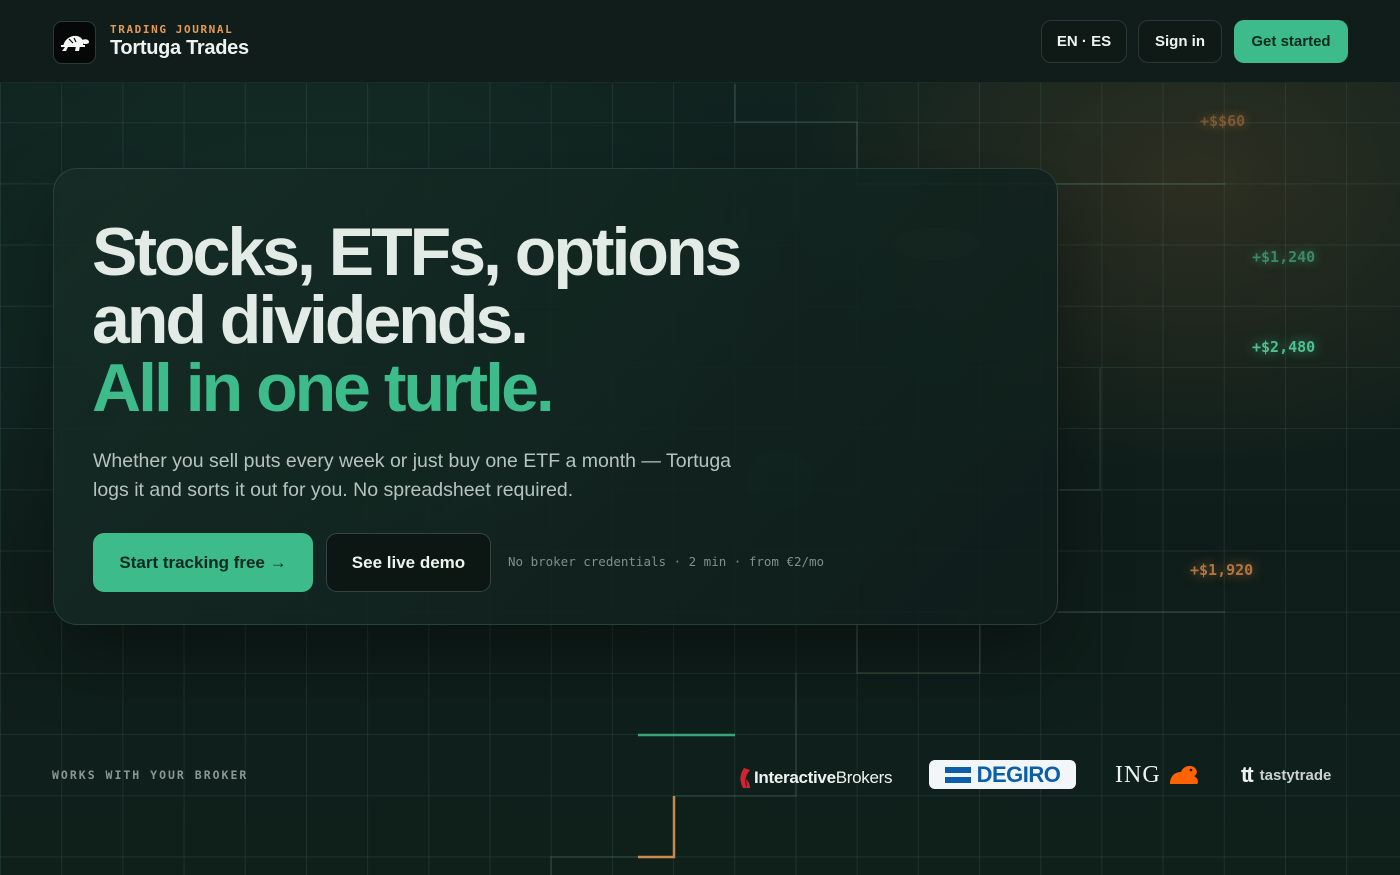  I want to click on pnl-readout: +$1,920, so click(1222, 570).